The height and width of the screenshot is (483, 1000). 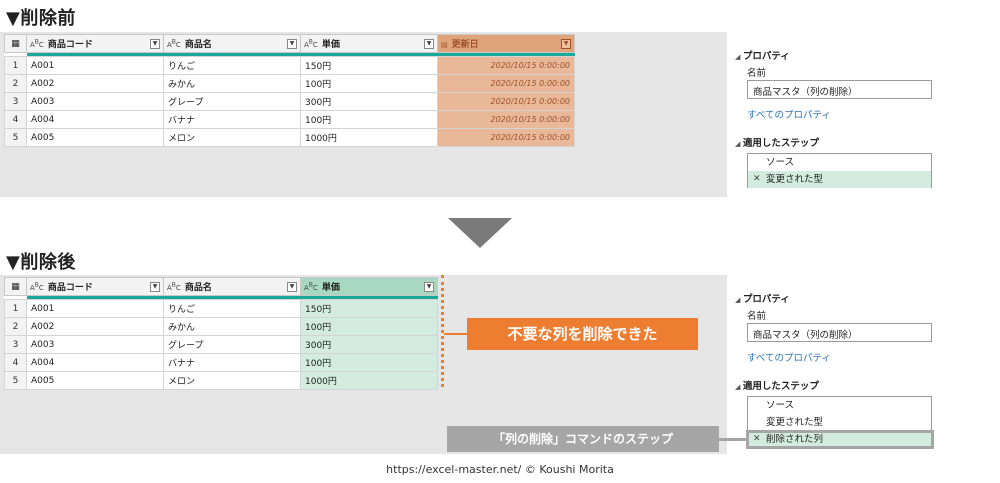 What do you see at coordinates (41, 262) in the screenshot?
I see `after-title: ▼削除後` at bounding box center [41, 262].